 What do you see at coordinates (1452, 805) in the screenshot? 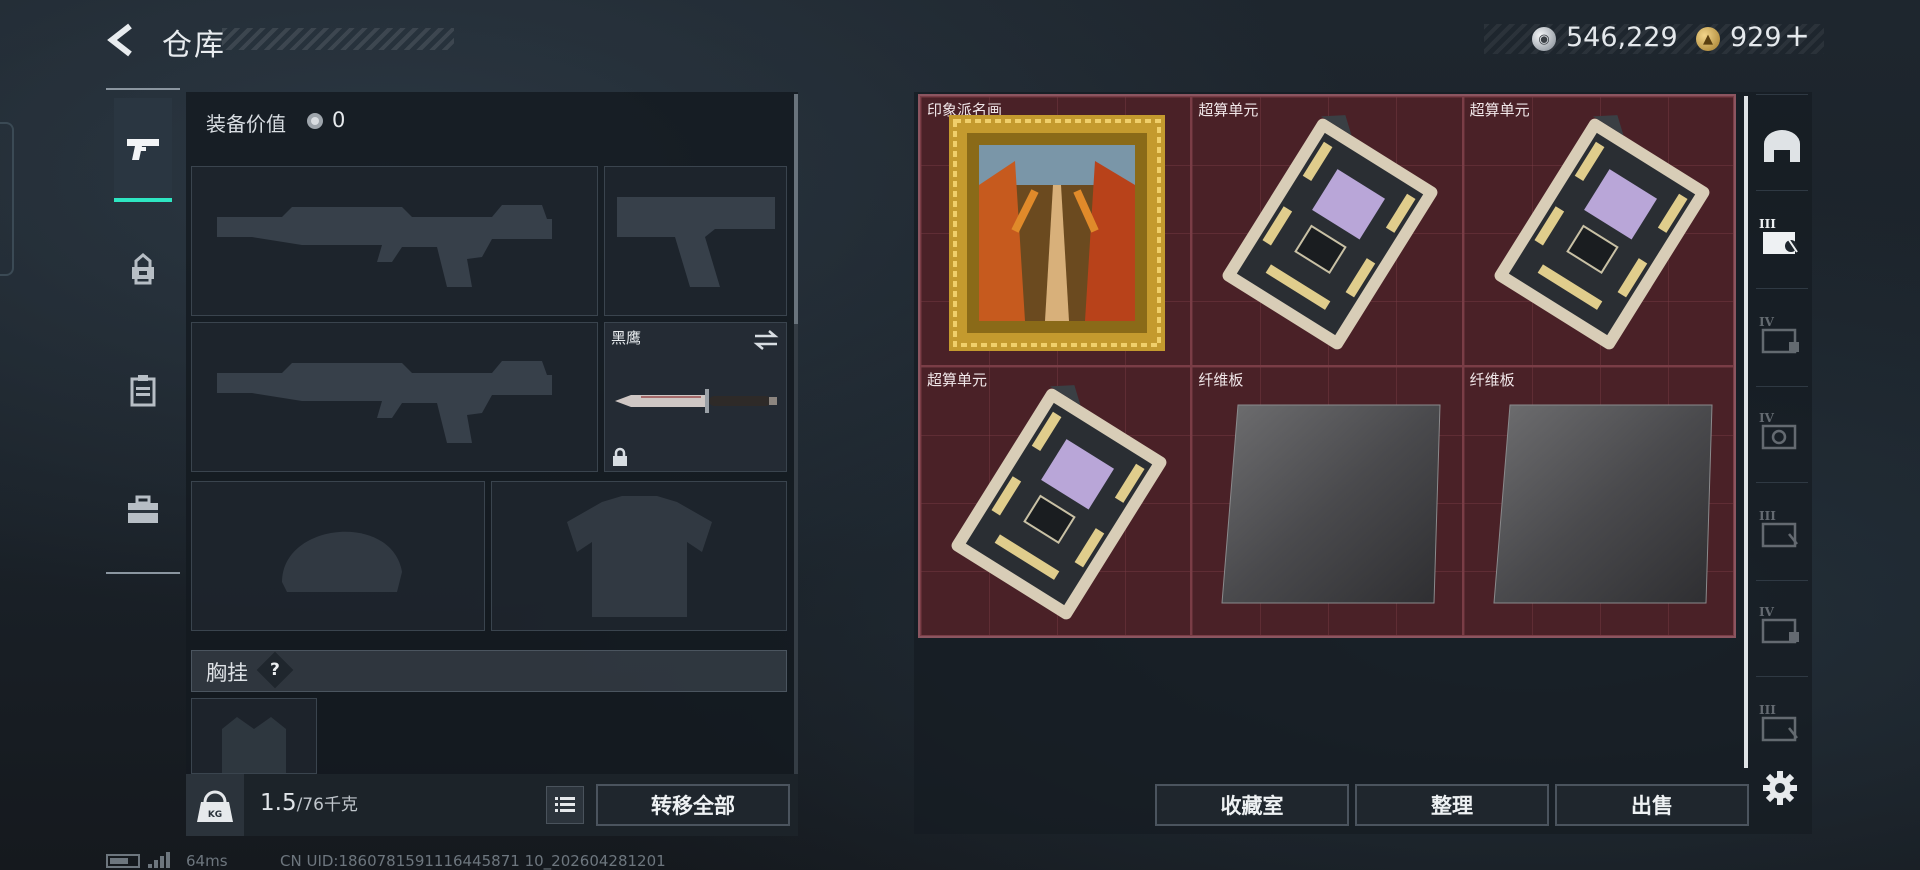
I see `organize-button: 整理` at bounding box center [1452, 805].